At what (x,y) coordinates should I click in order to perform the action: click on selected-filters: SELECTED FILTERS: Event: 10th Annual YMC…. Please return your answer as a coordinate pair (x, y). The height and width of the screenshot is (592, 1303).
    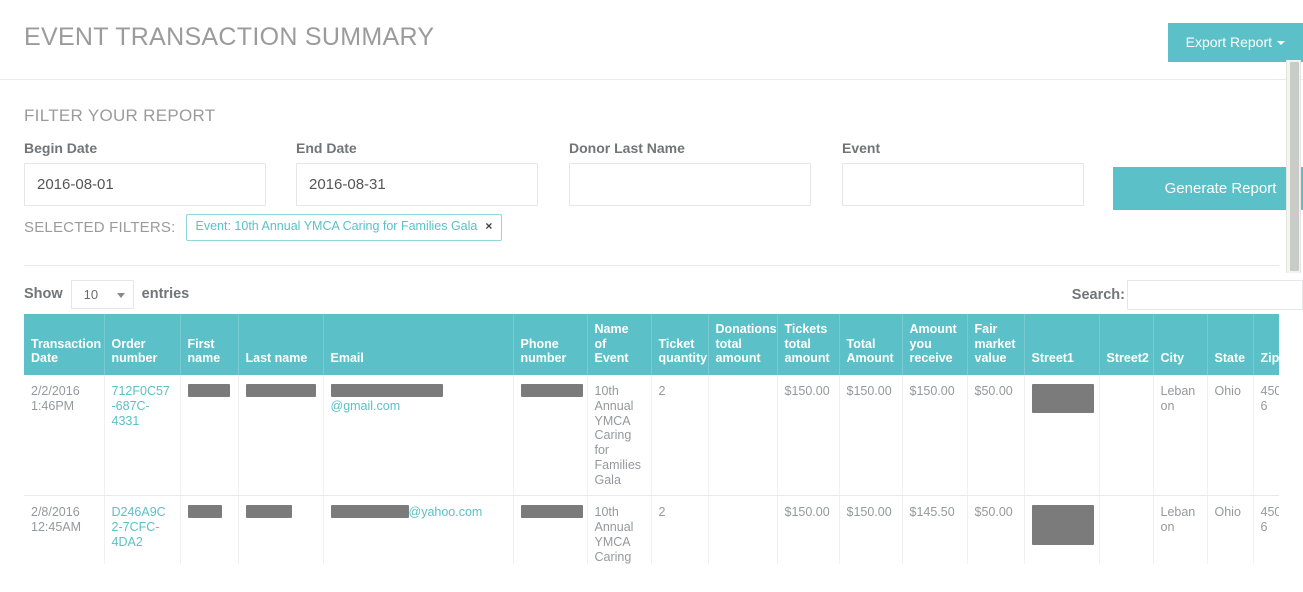
    Looking at the image, I should click on (651, 240).